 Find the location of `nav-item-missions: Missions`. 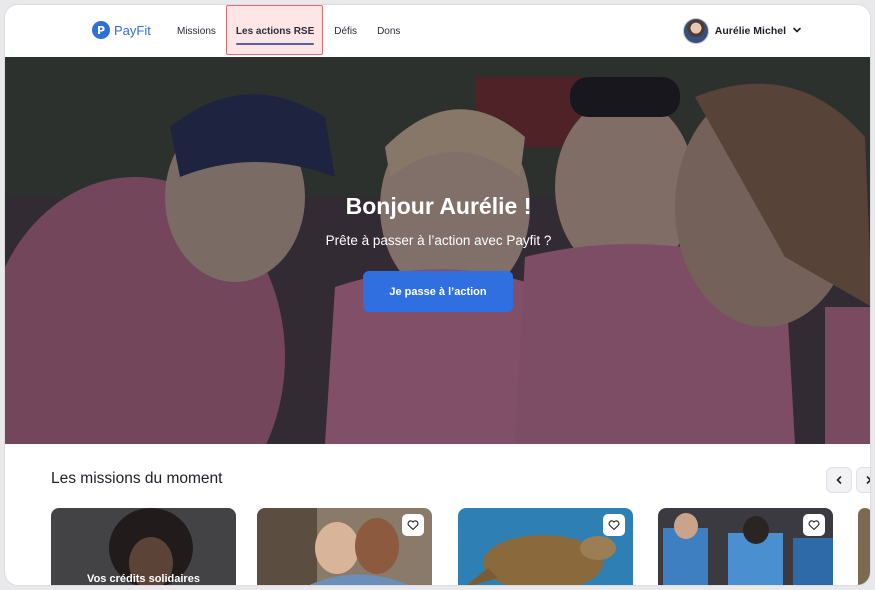

nav-item-missions: Missions is located at coordinates (196, 31).